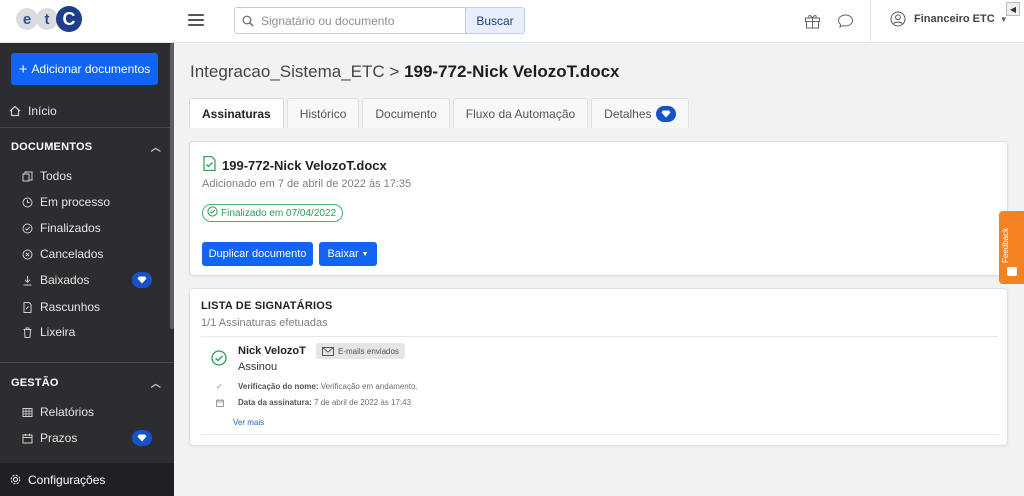 Image resolution: width=1024 pixels, height=496 pixels. I want to click on sidebar-item-label: Prazos, so click(59, 438).